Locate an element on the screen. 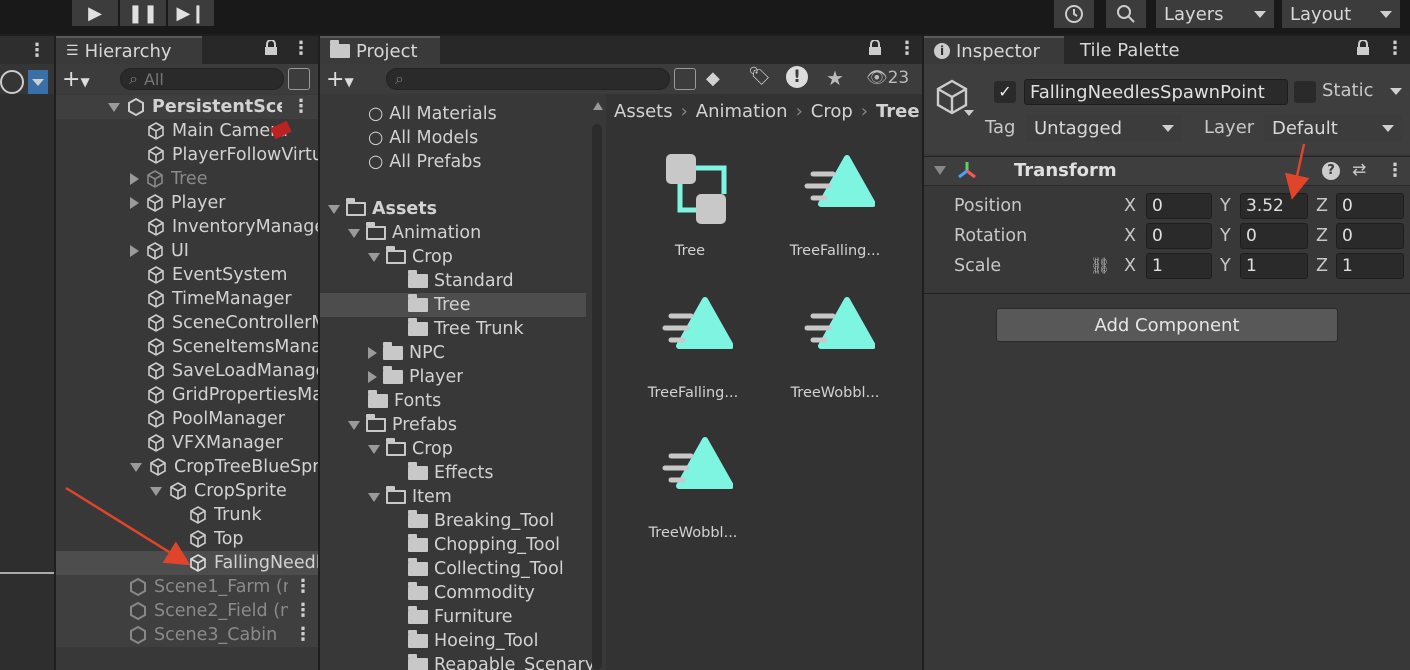 This screenshot has height=670, width=1410. constrain-proportions-icon: ⛓ is located at coordinates (1100, 265).